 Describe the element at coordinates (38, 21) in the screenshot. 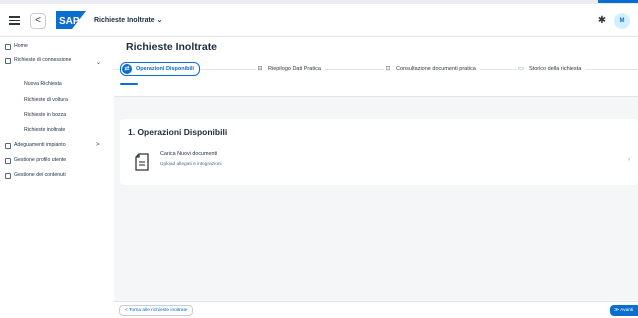

I see `back-button: <` at that location.